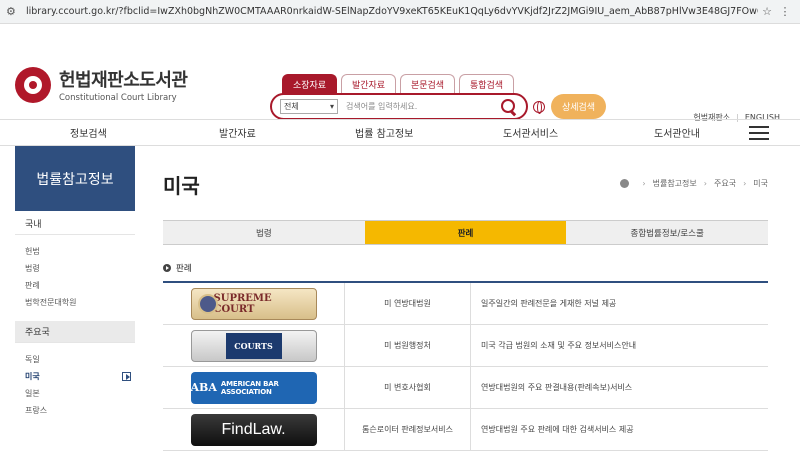  What do you see at coordinates (549, 303) in the screenshot?
I see `org-description: 일주일간의 판례전문을 게재한 저널 제공` at bounding box center [549, 303].